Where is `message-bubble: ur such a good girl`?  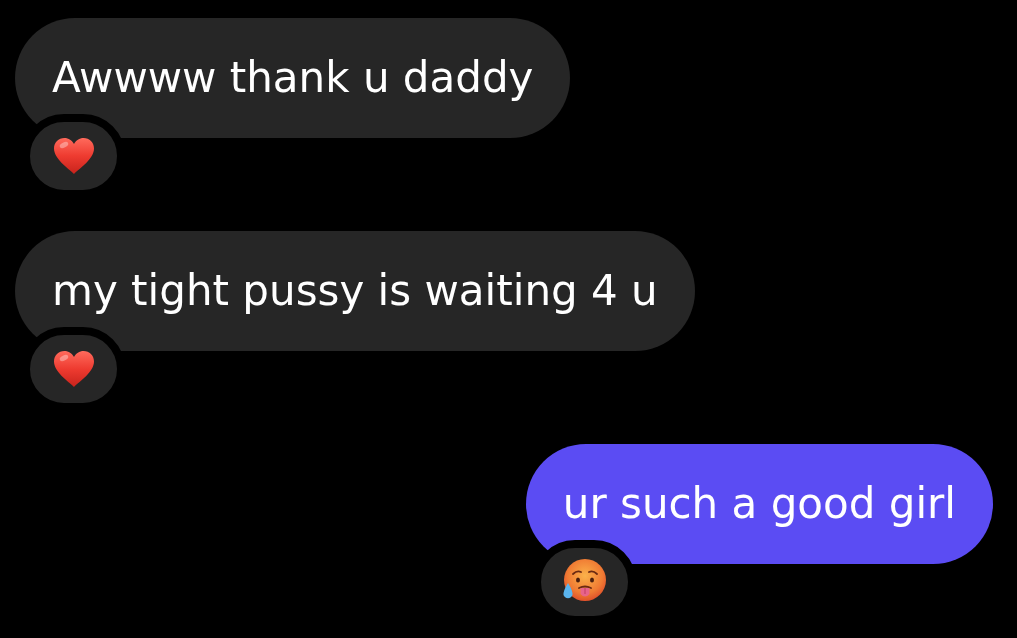
message-bubble: ur such a good girl is located at coordinates (759, 504).